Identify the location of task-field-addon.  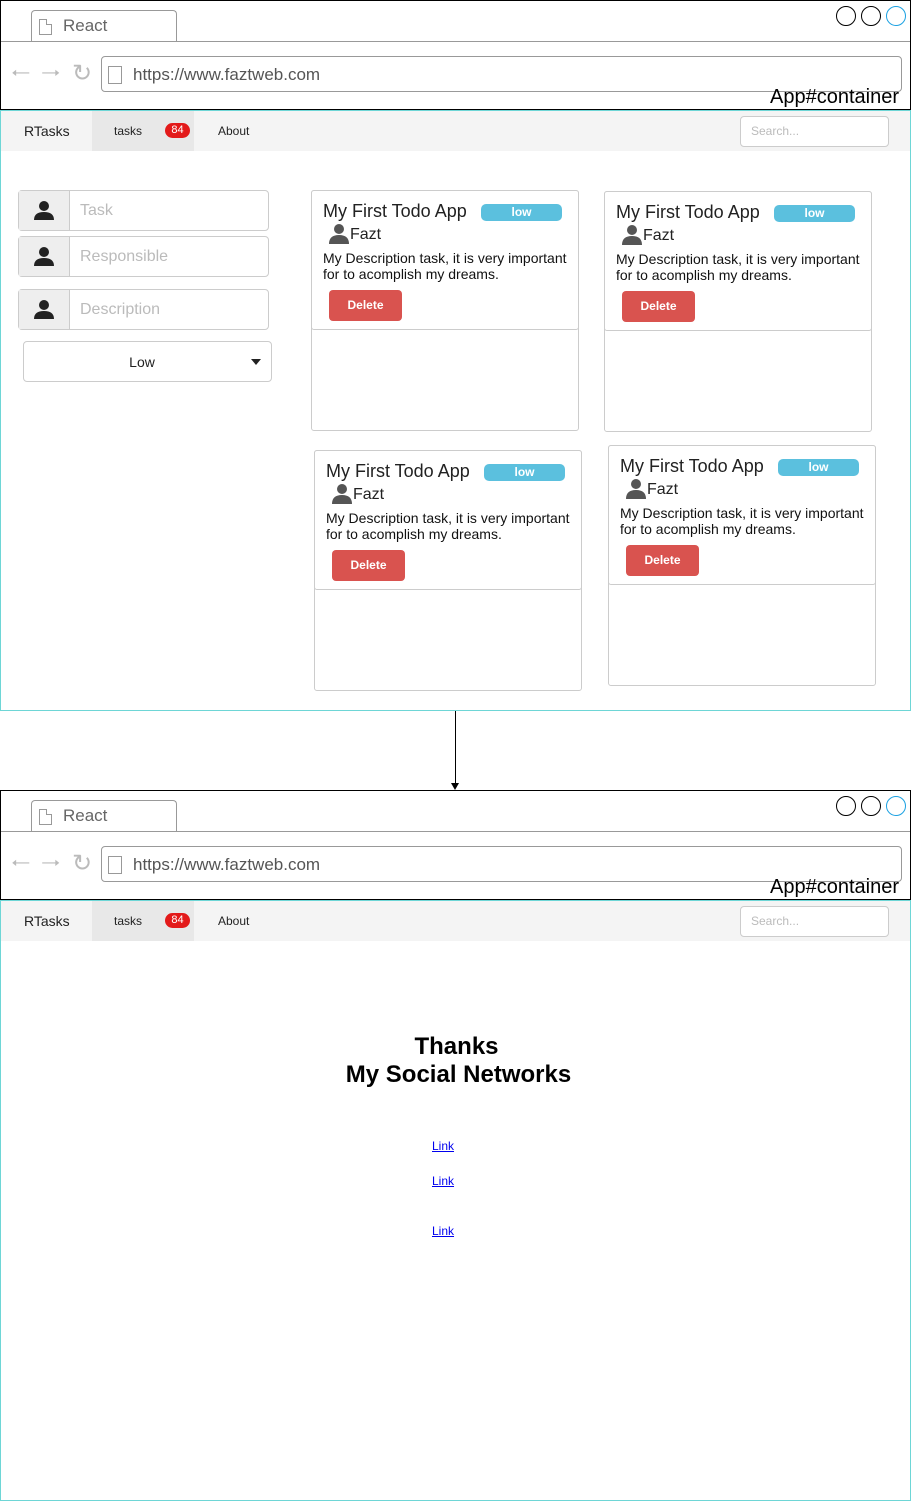
(44, 210).